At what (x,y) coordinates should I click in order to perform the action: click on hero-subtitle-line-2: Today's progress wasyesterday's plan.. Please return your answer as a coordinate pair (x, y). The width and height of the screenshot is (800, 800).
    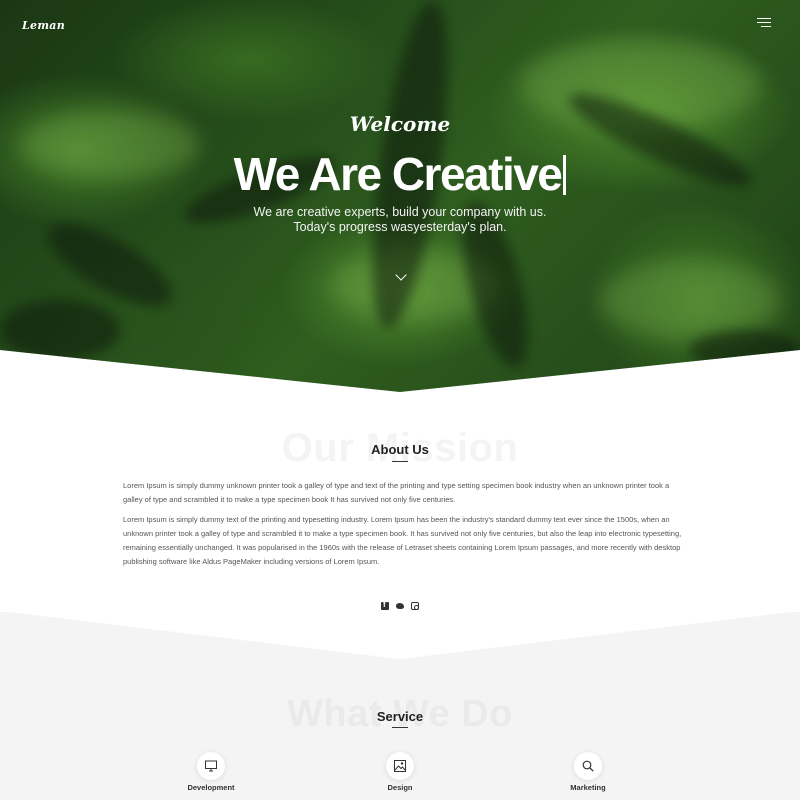
    Looking at the image, I should click on (400, 227).